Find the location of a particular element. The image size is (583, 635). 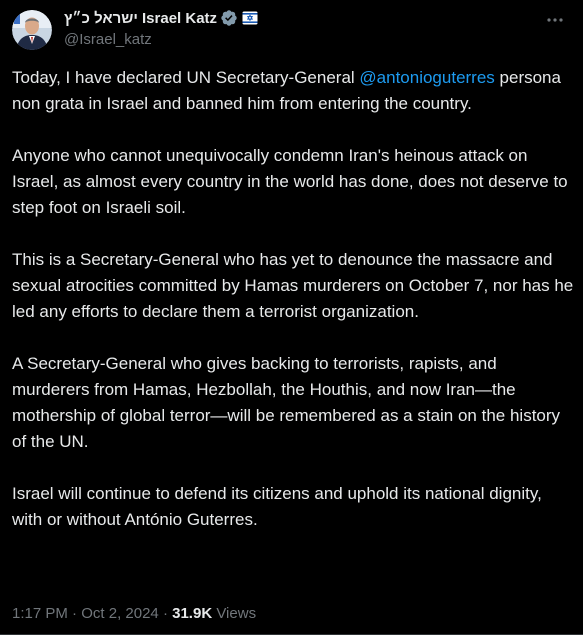

tweet-date-link: Oct 2, 2024 is located at coordinates (120, 613).